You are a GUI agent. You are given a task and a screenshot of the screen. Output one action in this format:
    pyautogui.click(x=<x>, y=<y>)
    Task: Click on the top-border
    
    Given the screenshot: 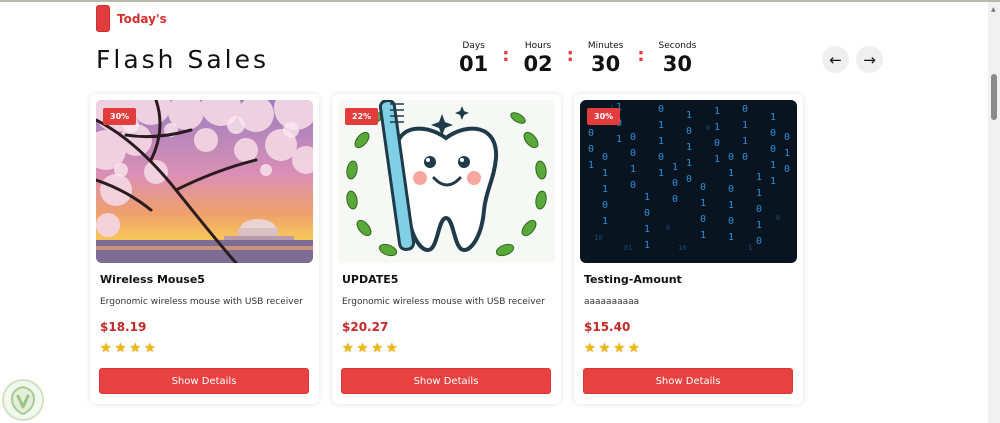 What is the action you would take?
    pyautogui.click(x=500, y=1)
    